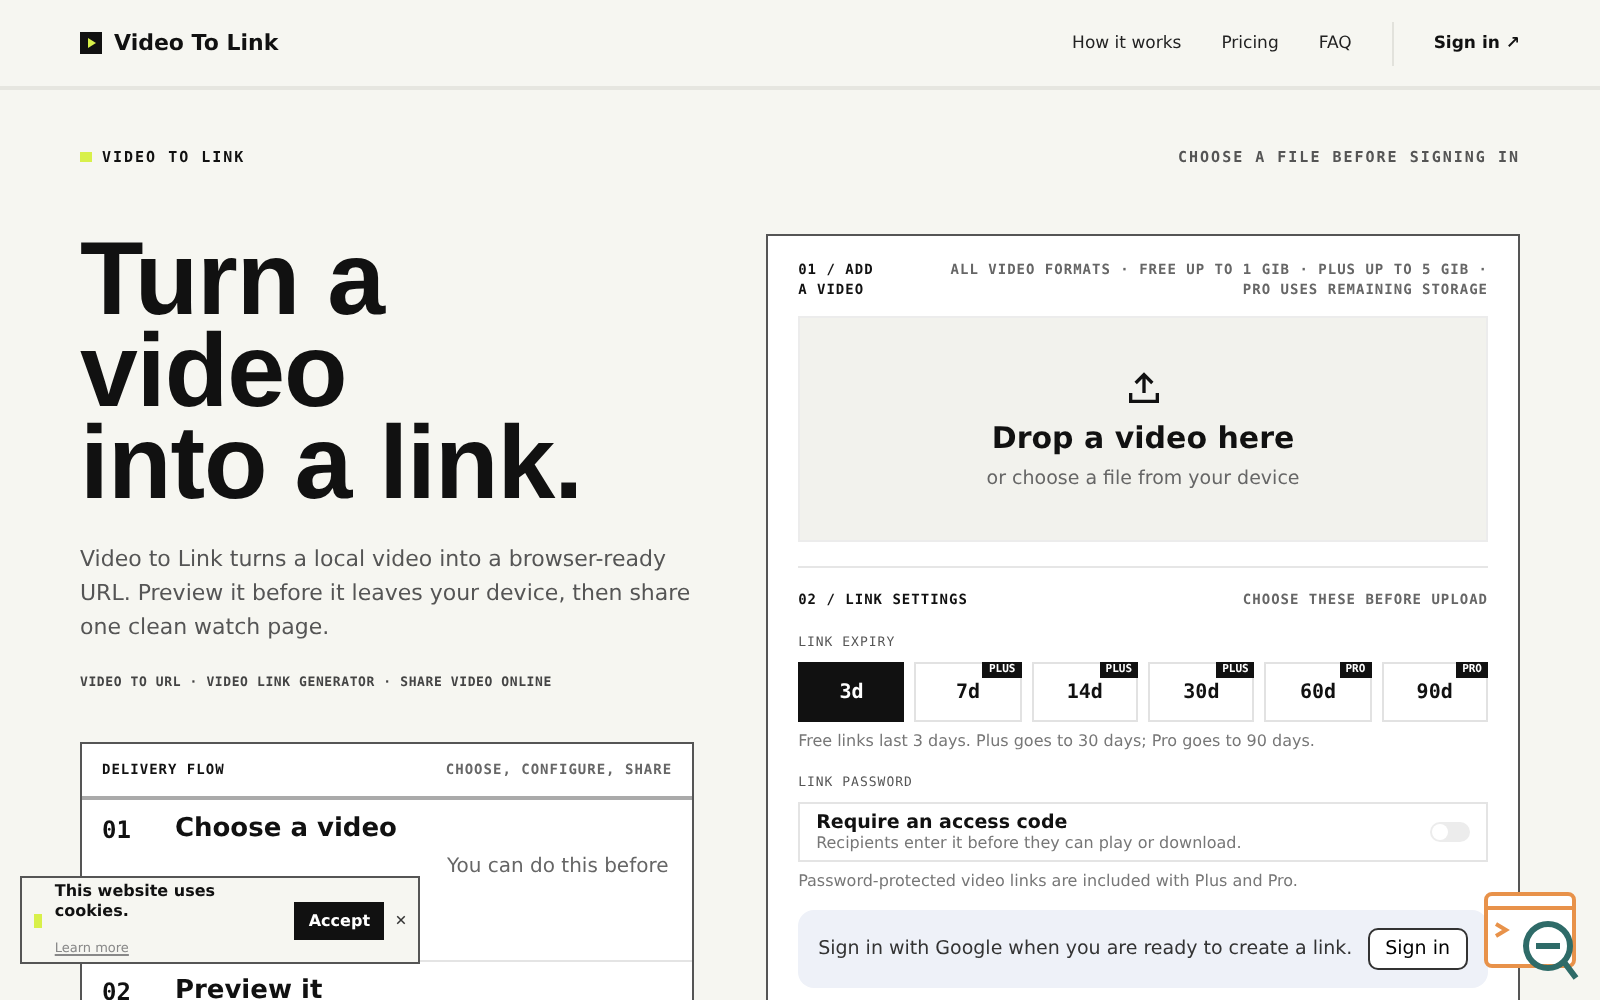  Describe the element at coordinates (1250, 43) in the screenshot. I see `nav-link: Pricing` at that location.